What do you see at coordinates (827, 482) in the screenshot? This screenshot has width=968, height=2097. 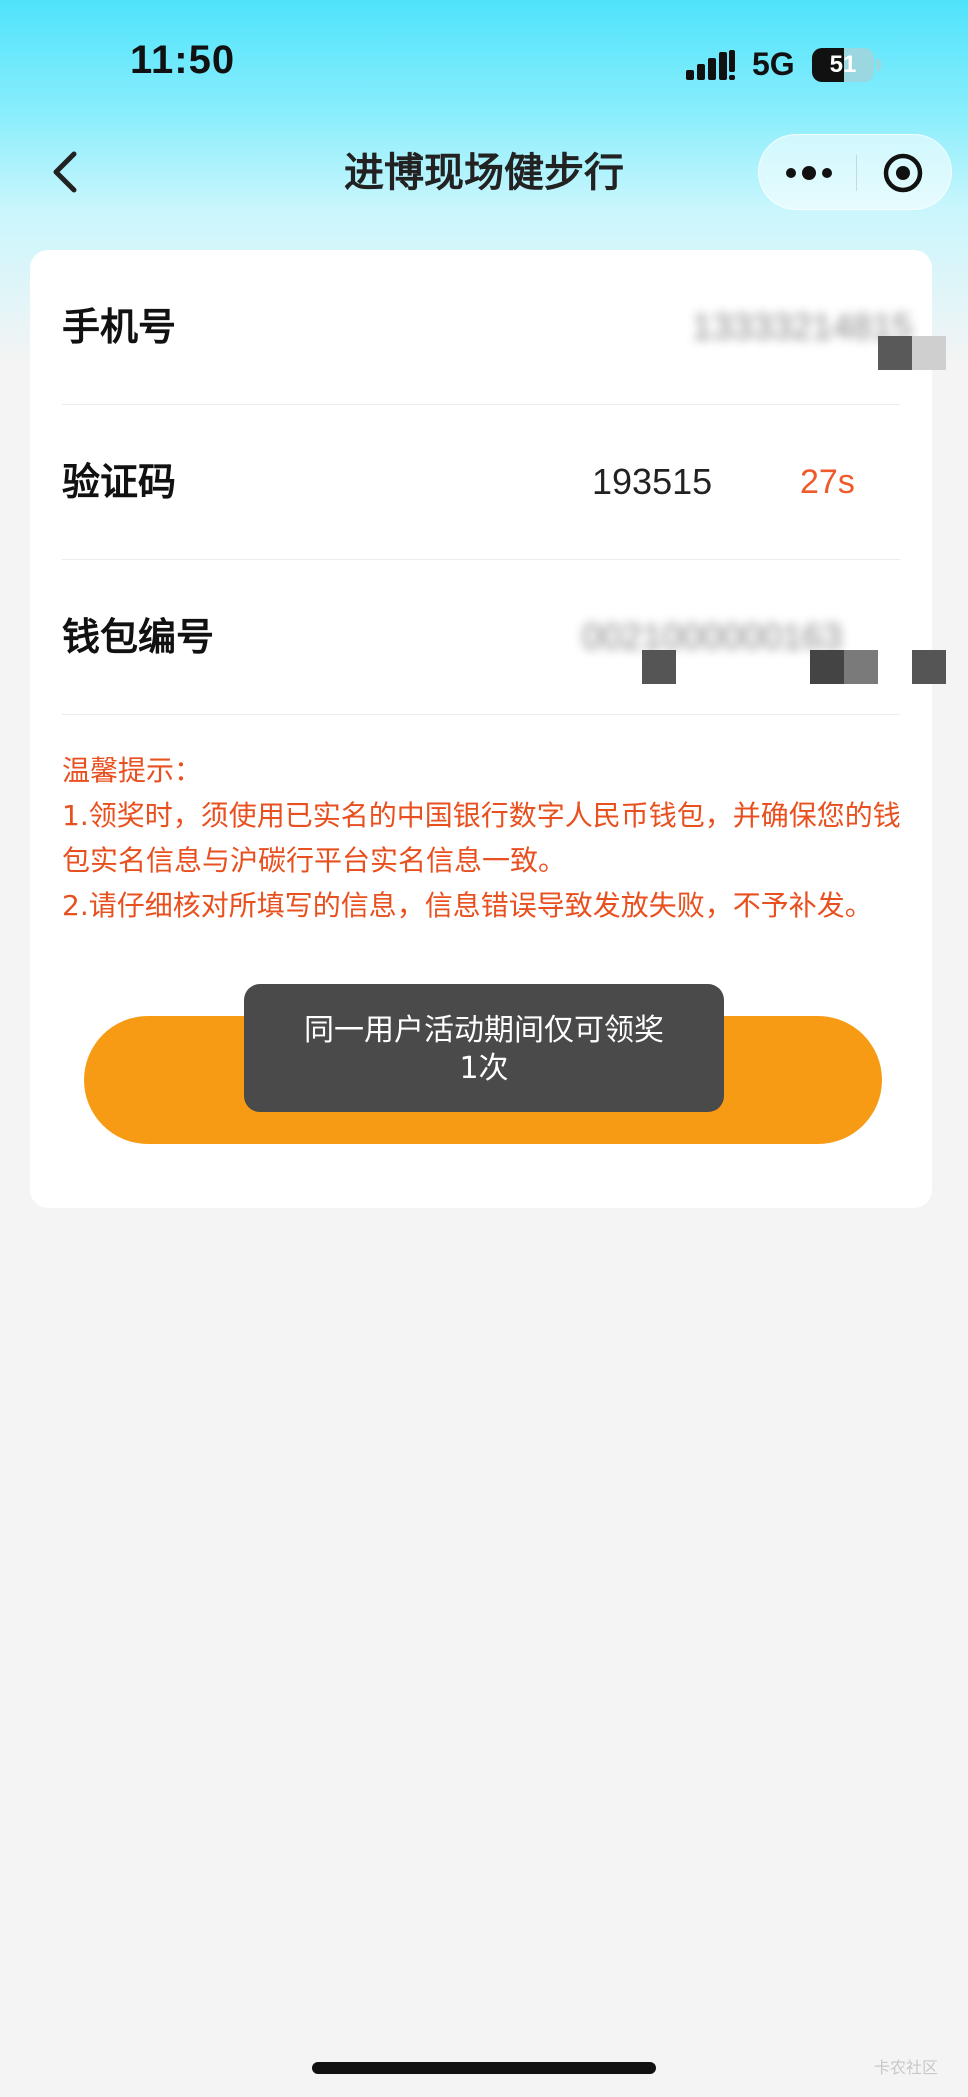 I see `code-countdown: 27s` at bounding box center [827, 482].